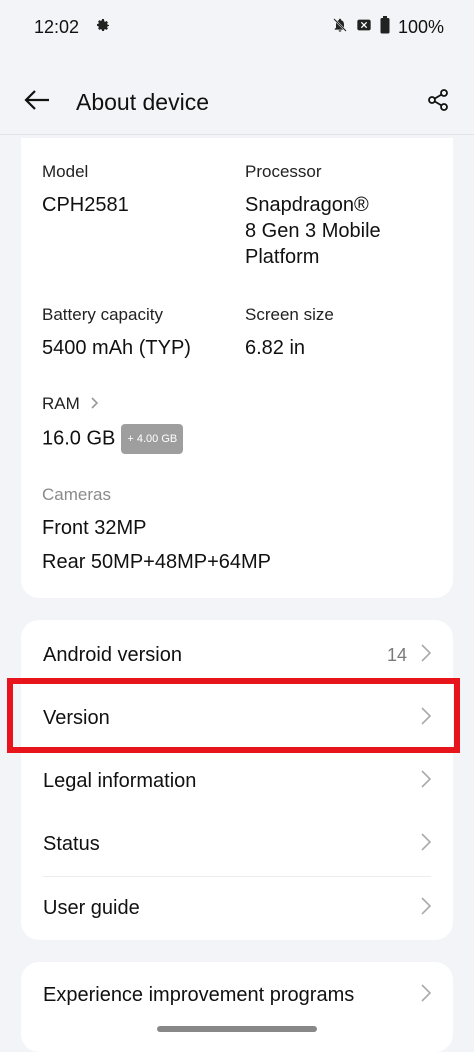 Image resolution: width=474 pixels, height=1052 pixels. I want to click on processor-line-2: 8 Gen 3 Mobile, so click(313, 231).